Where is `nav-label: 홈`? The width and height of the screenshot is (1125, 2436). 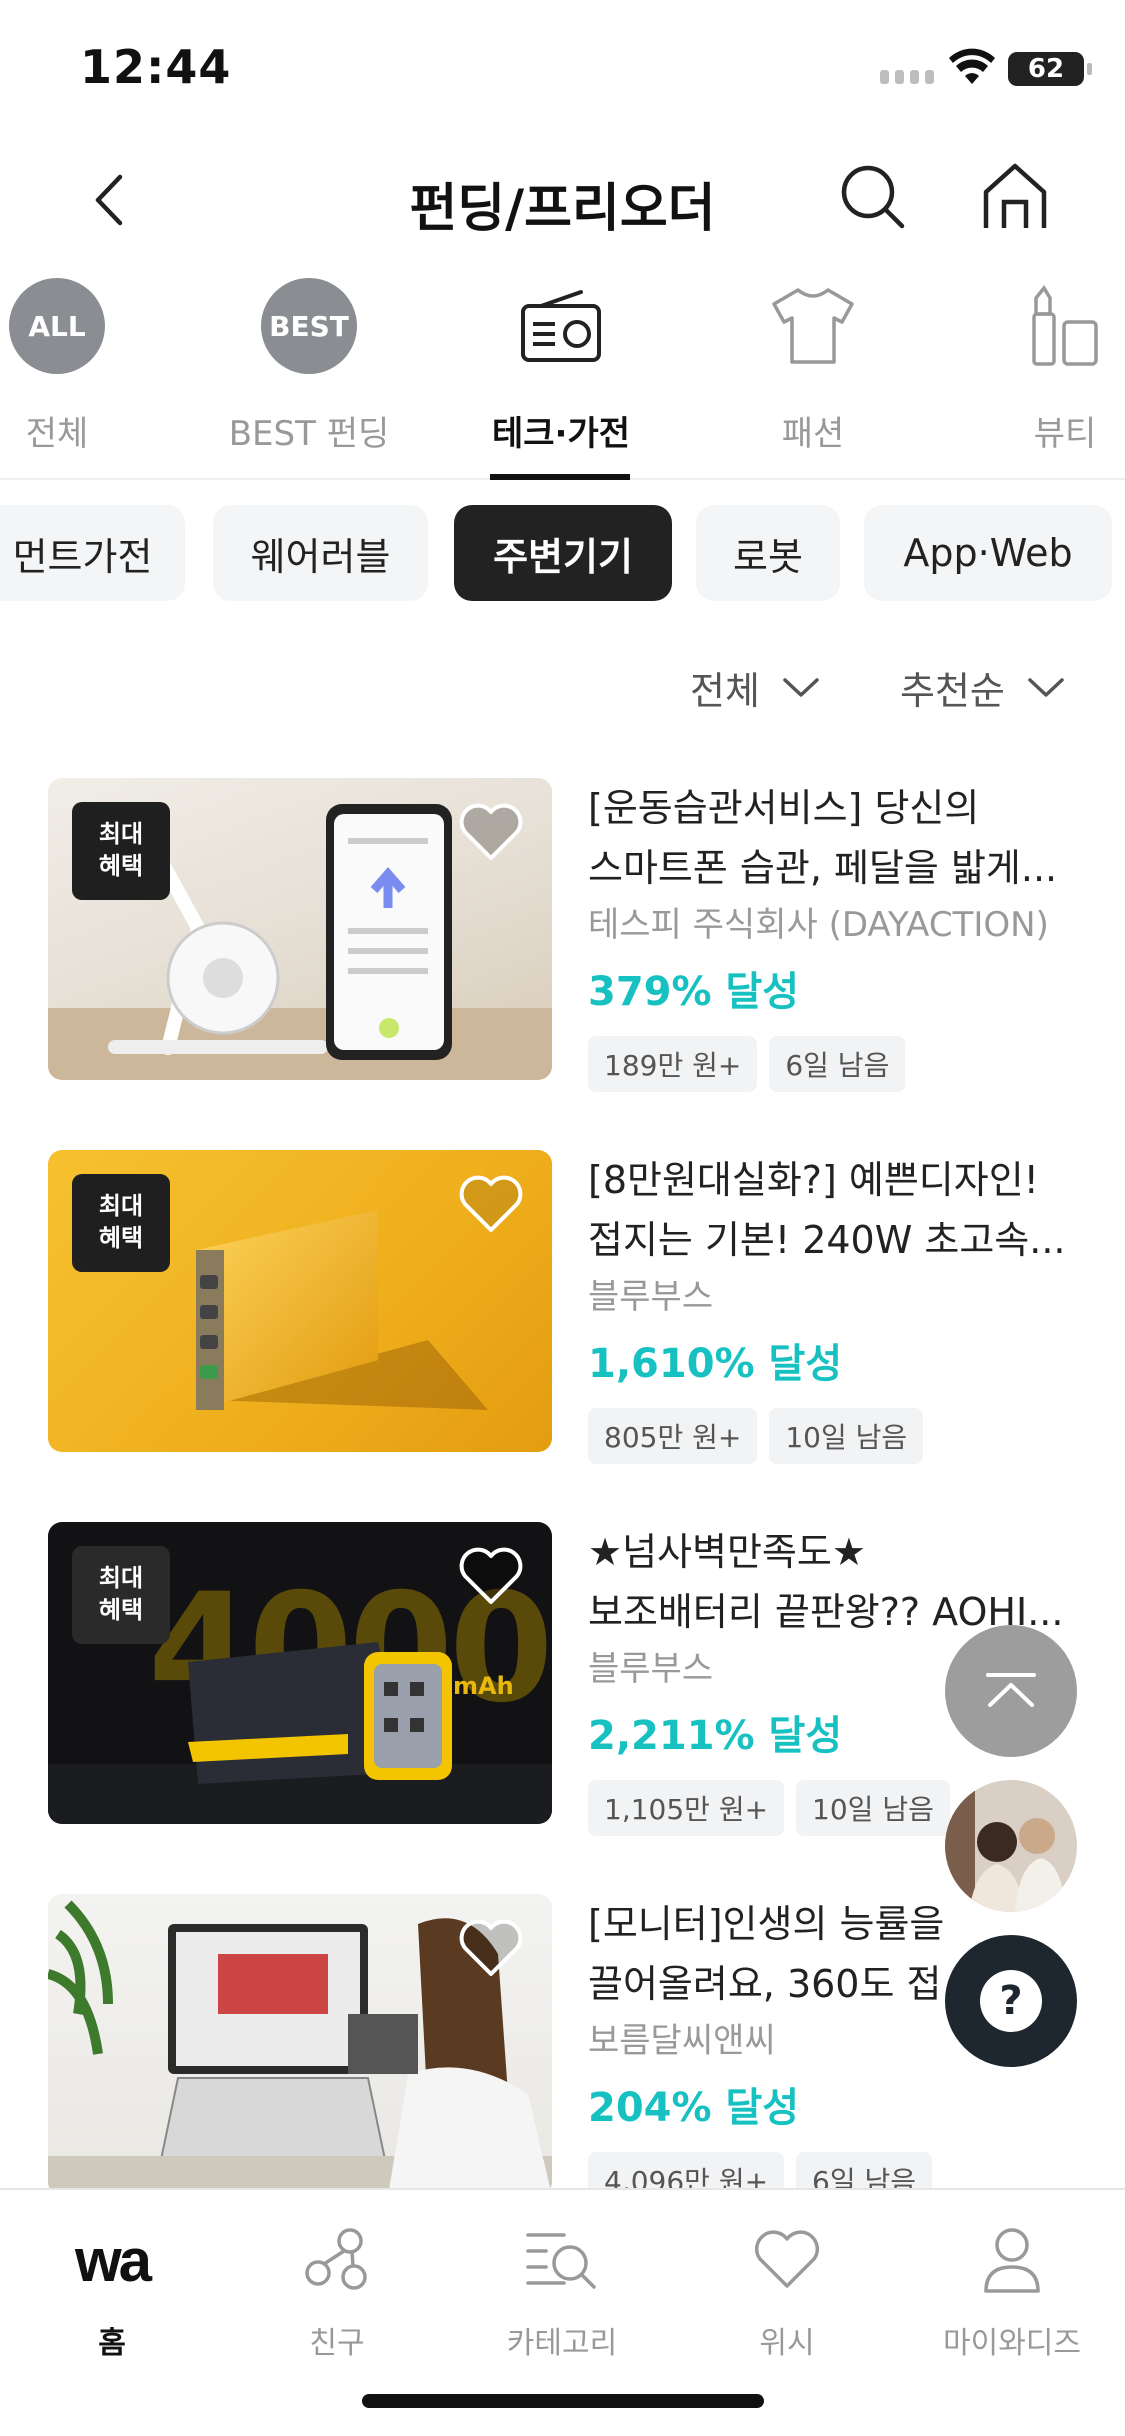 nav-label: 홈 is located at coordinates (112, 2343).